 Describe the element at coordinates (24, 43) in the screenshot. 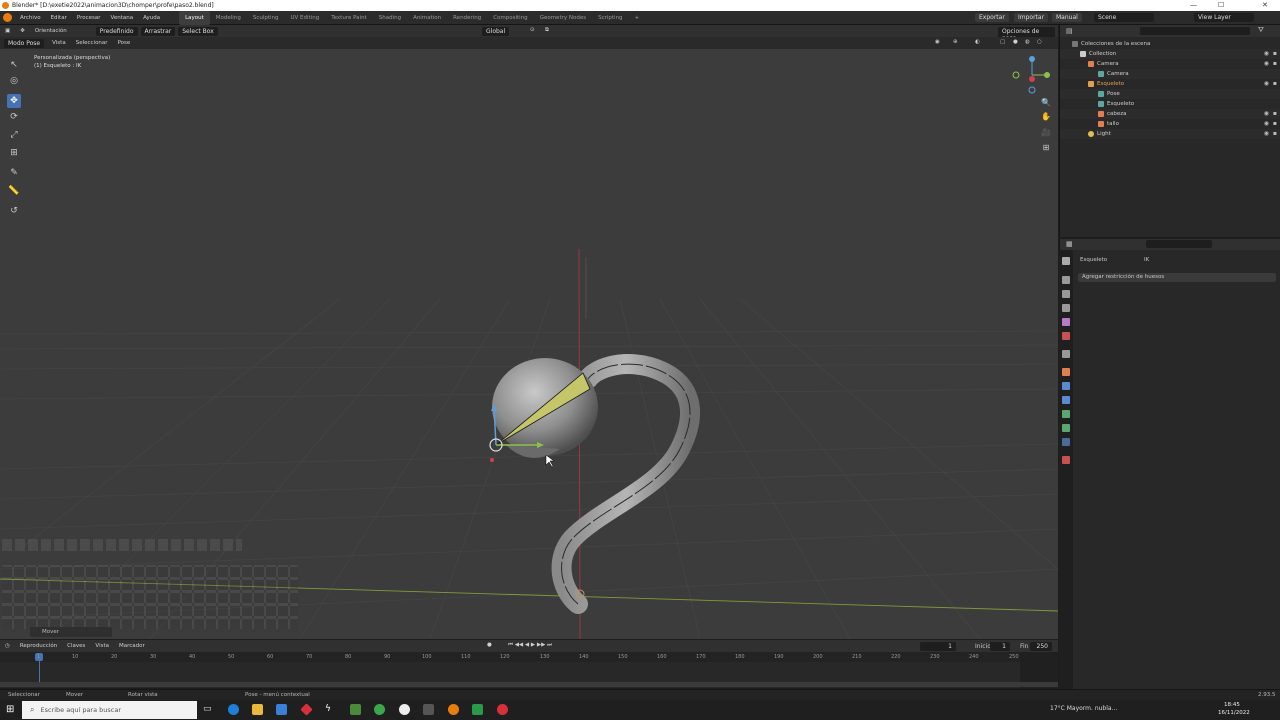

I see `mode-dropdown: Modo Pose` at that location.